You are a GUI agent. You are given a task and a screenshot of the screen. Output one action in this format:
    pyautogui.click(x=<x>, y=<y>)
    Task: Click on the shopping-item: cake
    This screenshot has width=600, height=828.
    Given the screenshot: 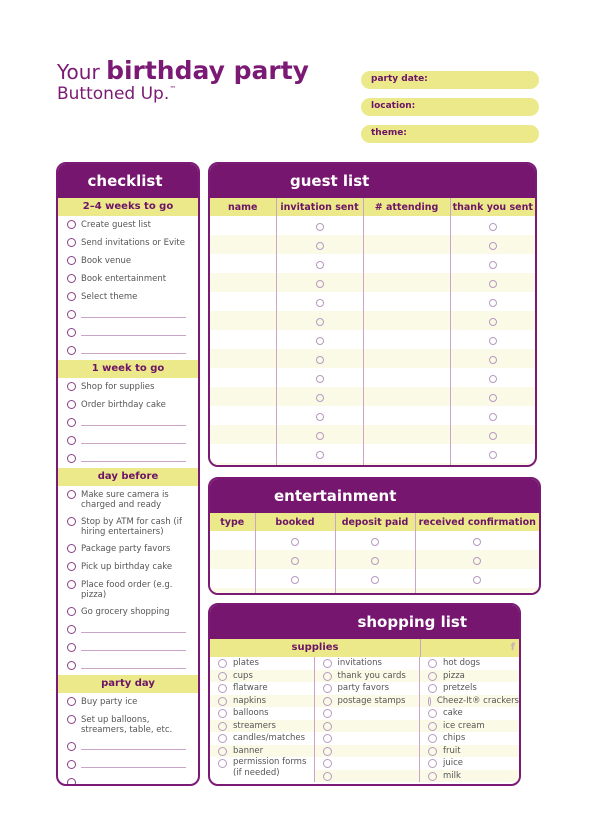 What is the action you would take?
    pyautogui.click(x=469, y=713)
    